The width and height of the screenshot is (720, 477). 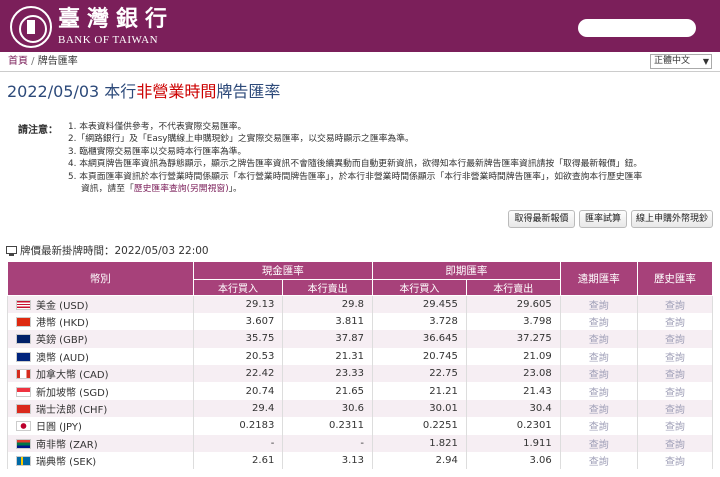 I want to click on cash-buy-cell: 20.74, so click(x=238, y=391).